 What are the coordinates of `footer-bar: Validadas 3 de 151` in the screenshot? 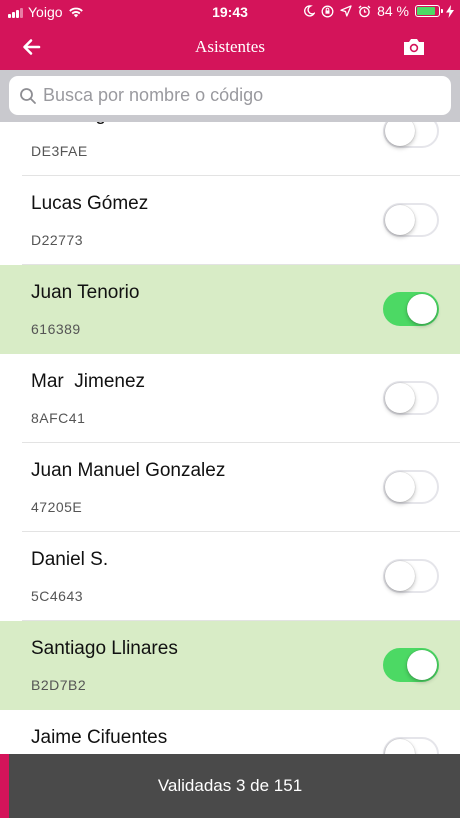 It's located at (230, 786).